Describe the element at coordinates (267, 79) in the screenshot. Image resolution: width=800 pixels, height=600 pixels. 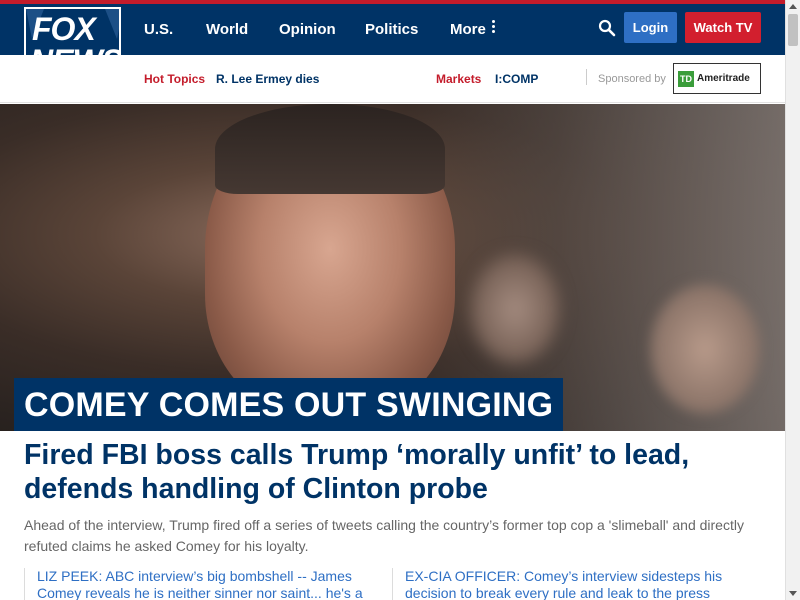
I see `trending-topic-link: R. Lee Ermey dies` at that location.